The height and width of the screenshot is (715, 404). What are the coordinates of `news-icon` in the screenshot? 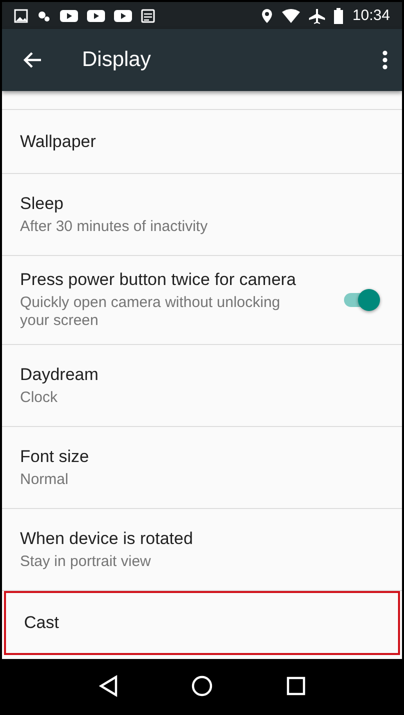 It's located at (148, 15).